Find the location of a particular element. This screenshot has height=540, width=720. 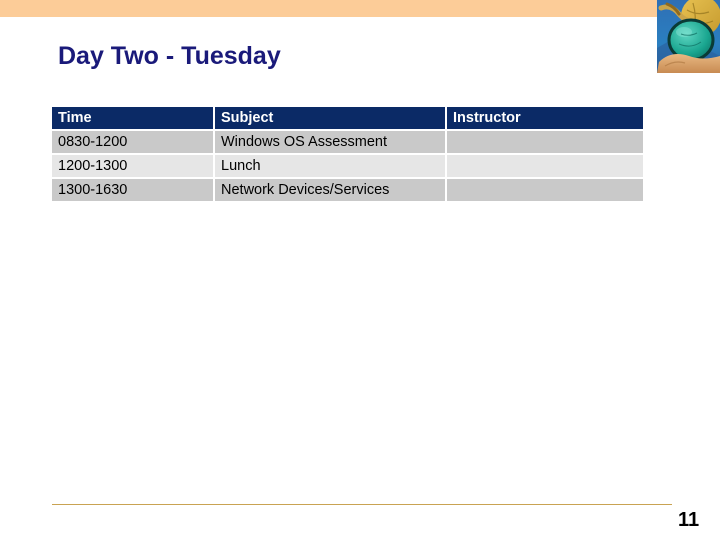

cell-time: 1300-1630 is located at coordinates (132, 190).